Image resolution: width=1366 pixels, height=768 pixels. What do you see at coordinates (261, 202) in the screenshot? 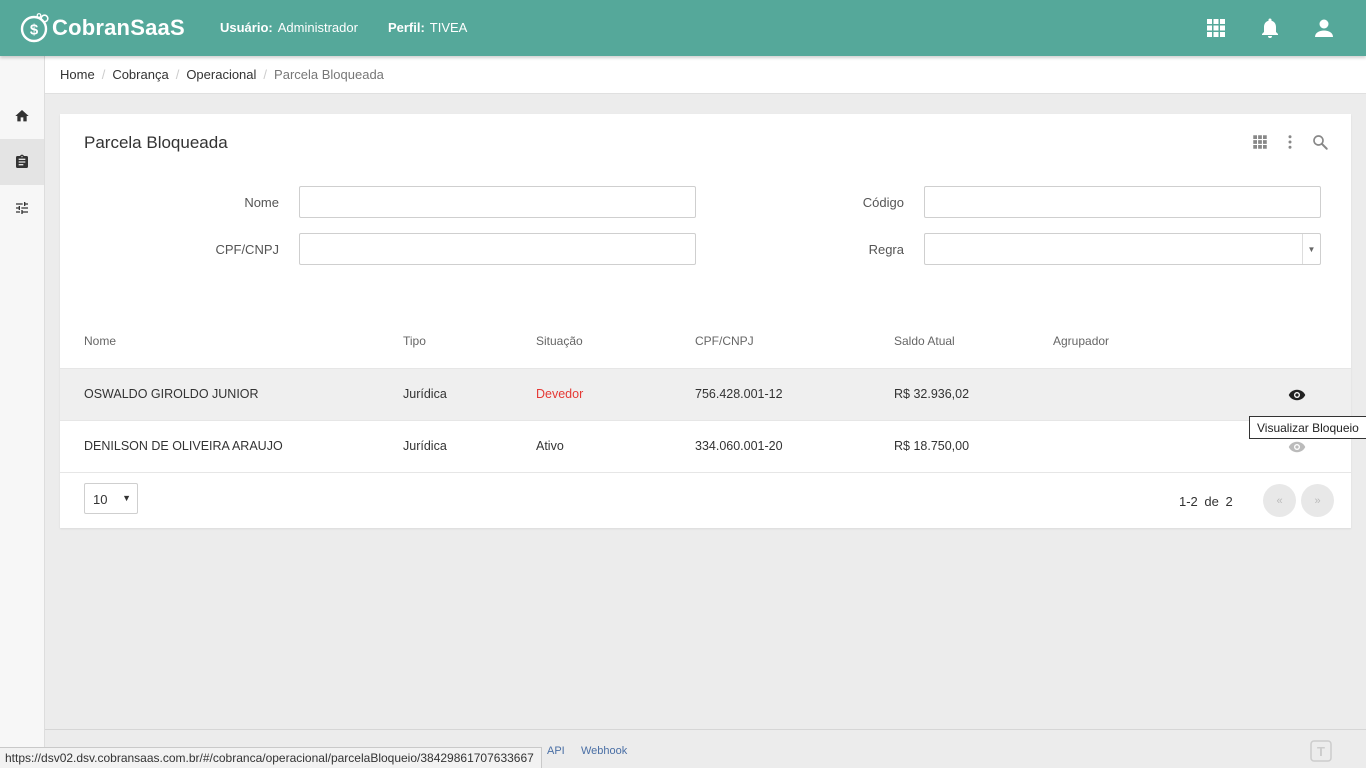
I see `nome-label: Nome` at bounding box center [261, 202].